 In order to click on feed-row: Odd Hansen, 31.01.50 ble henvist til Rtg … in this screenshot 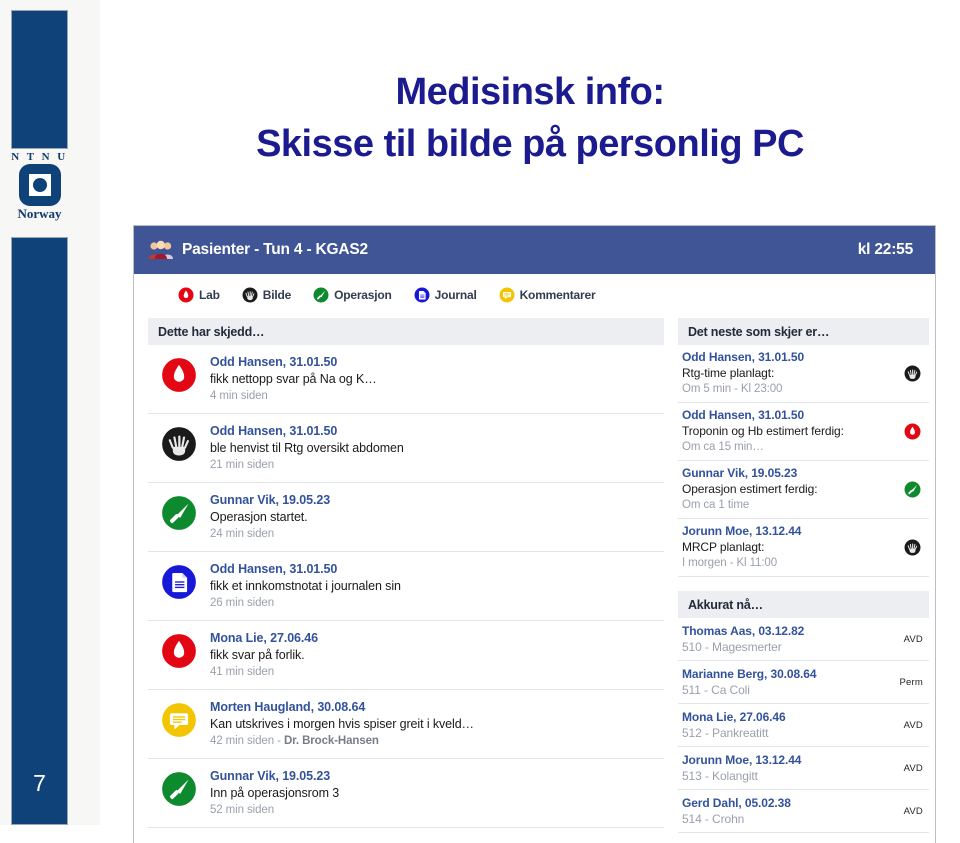, I will do `click(406, 448)`.